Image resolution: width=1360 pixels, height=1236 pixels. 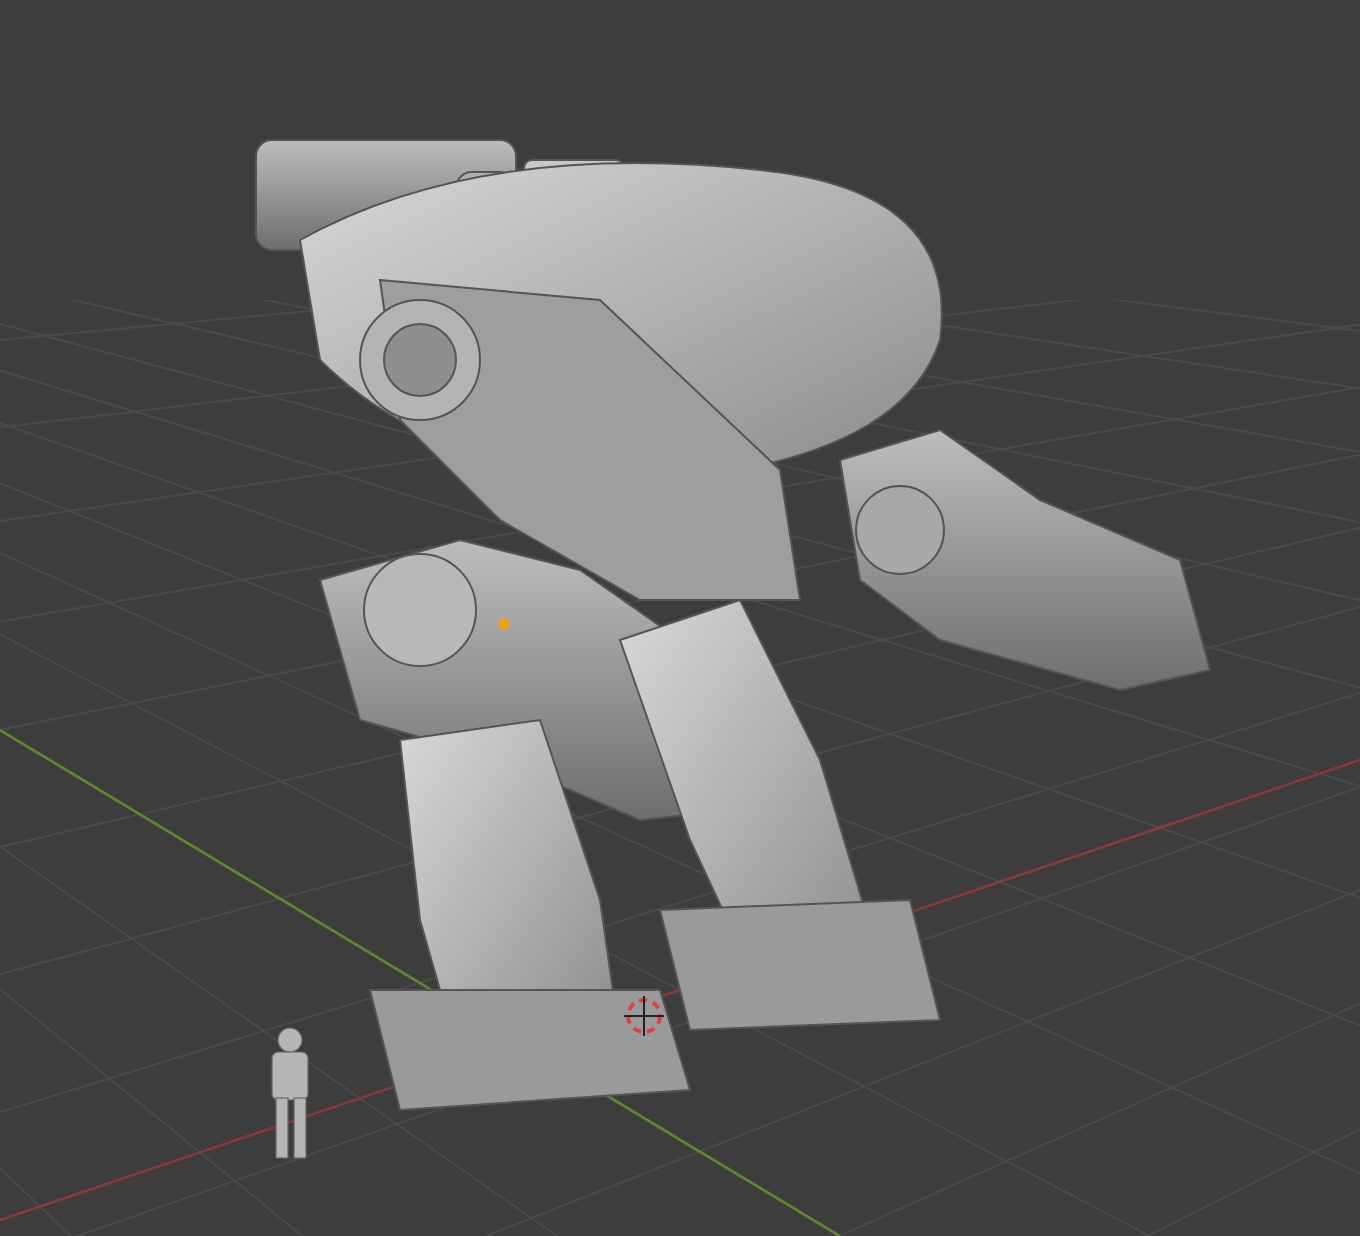 What do you see at coordinates (644, 1016) in the screenshot?
I see `3d-cursor-icon` at bounding box center [644, 1016].